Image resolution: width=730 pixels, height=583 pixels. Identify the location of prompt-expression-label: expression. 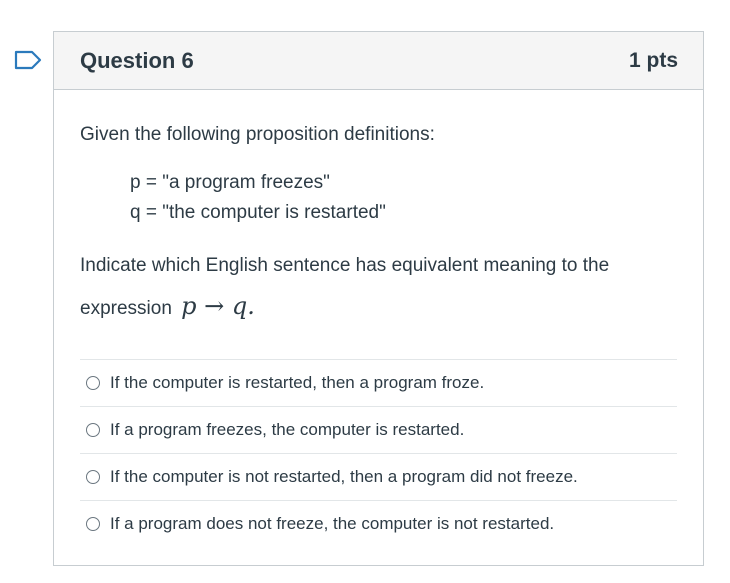
(126, 308).